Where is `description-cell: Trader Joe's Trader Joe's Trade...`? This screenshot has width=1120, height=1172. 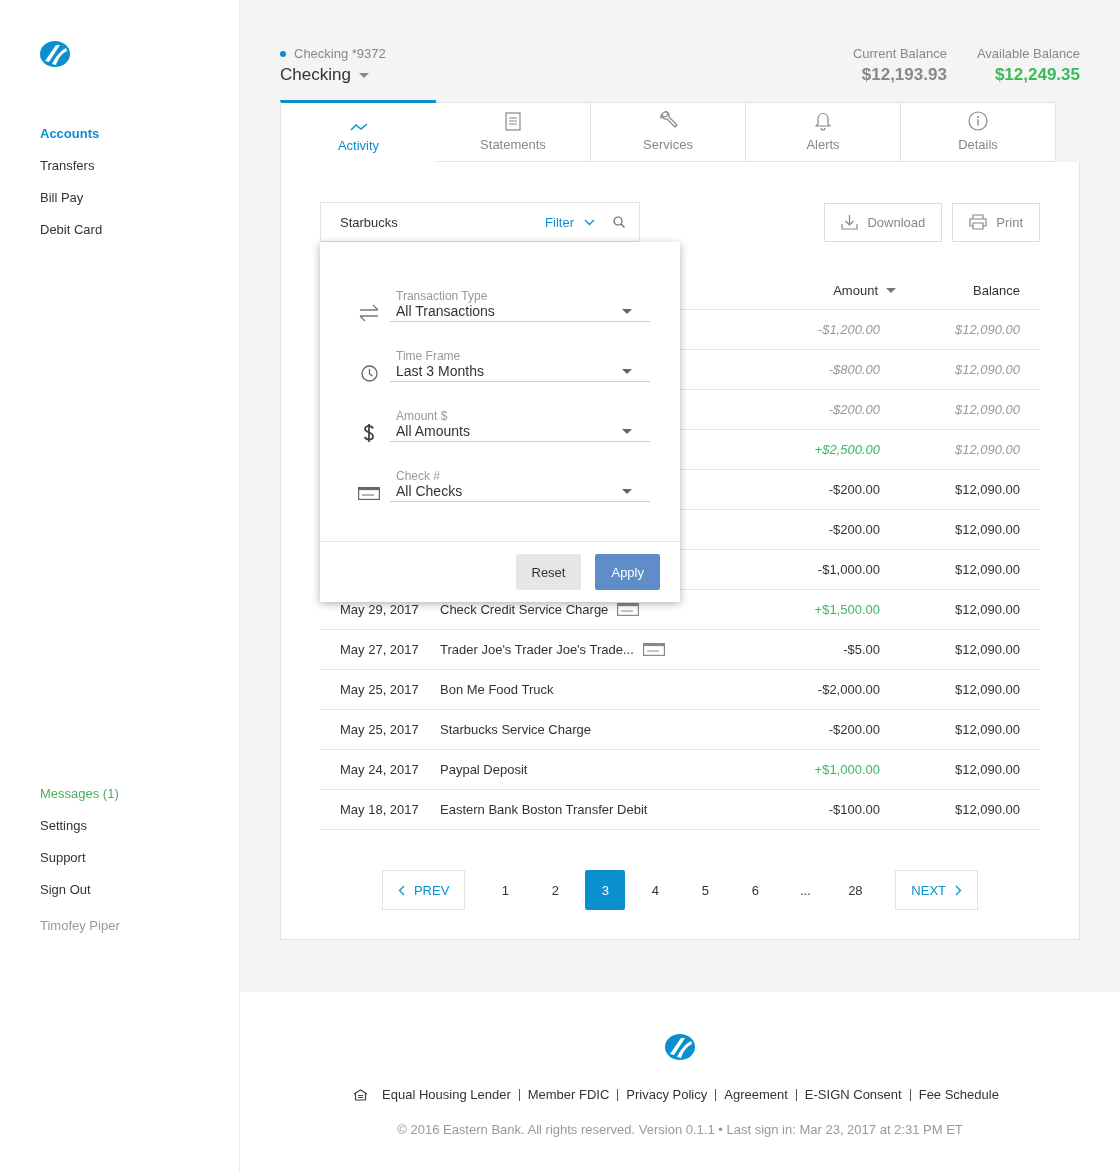
description-cell: Trader Joe's Trader Joe's Trade... is located at coordinates (537, 649).